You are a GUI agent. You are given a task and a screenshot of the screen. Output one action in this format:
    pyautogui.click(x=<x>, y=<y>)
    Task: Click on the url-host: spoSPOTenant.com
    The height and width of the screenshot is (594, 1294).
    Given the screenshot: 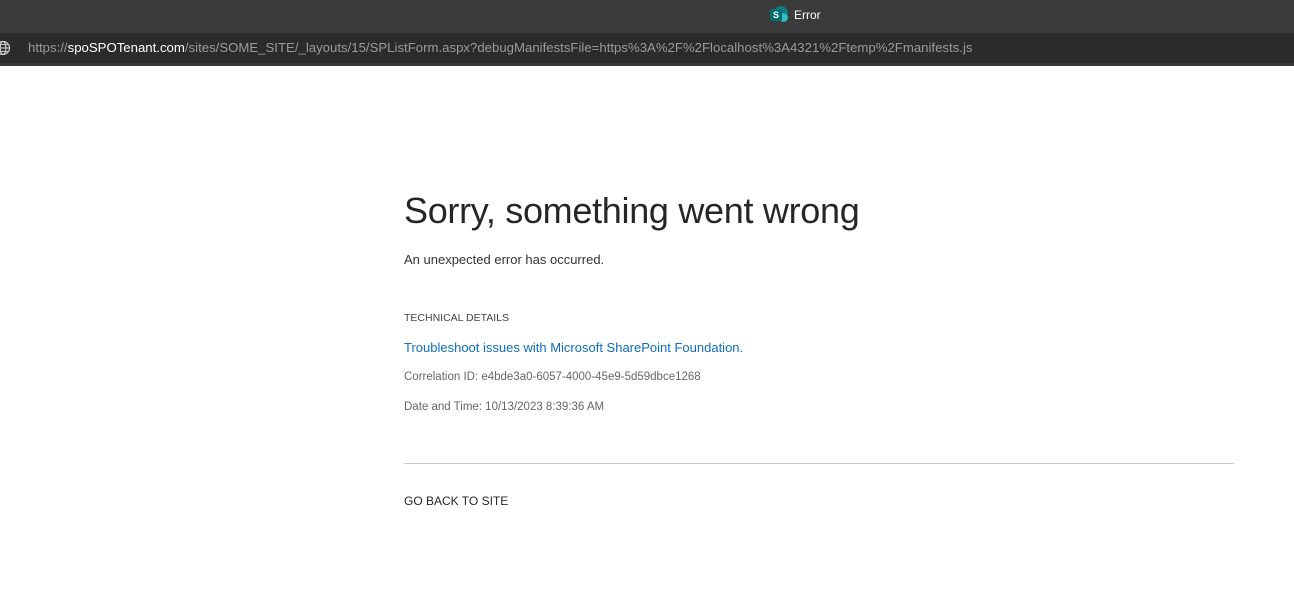 What is the action you would take?
    pyautogui.click(x=126, y=47)
    